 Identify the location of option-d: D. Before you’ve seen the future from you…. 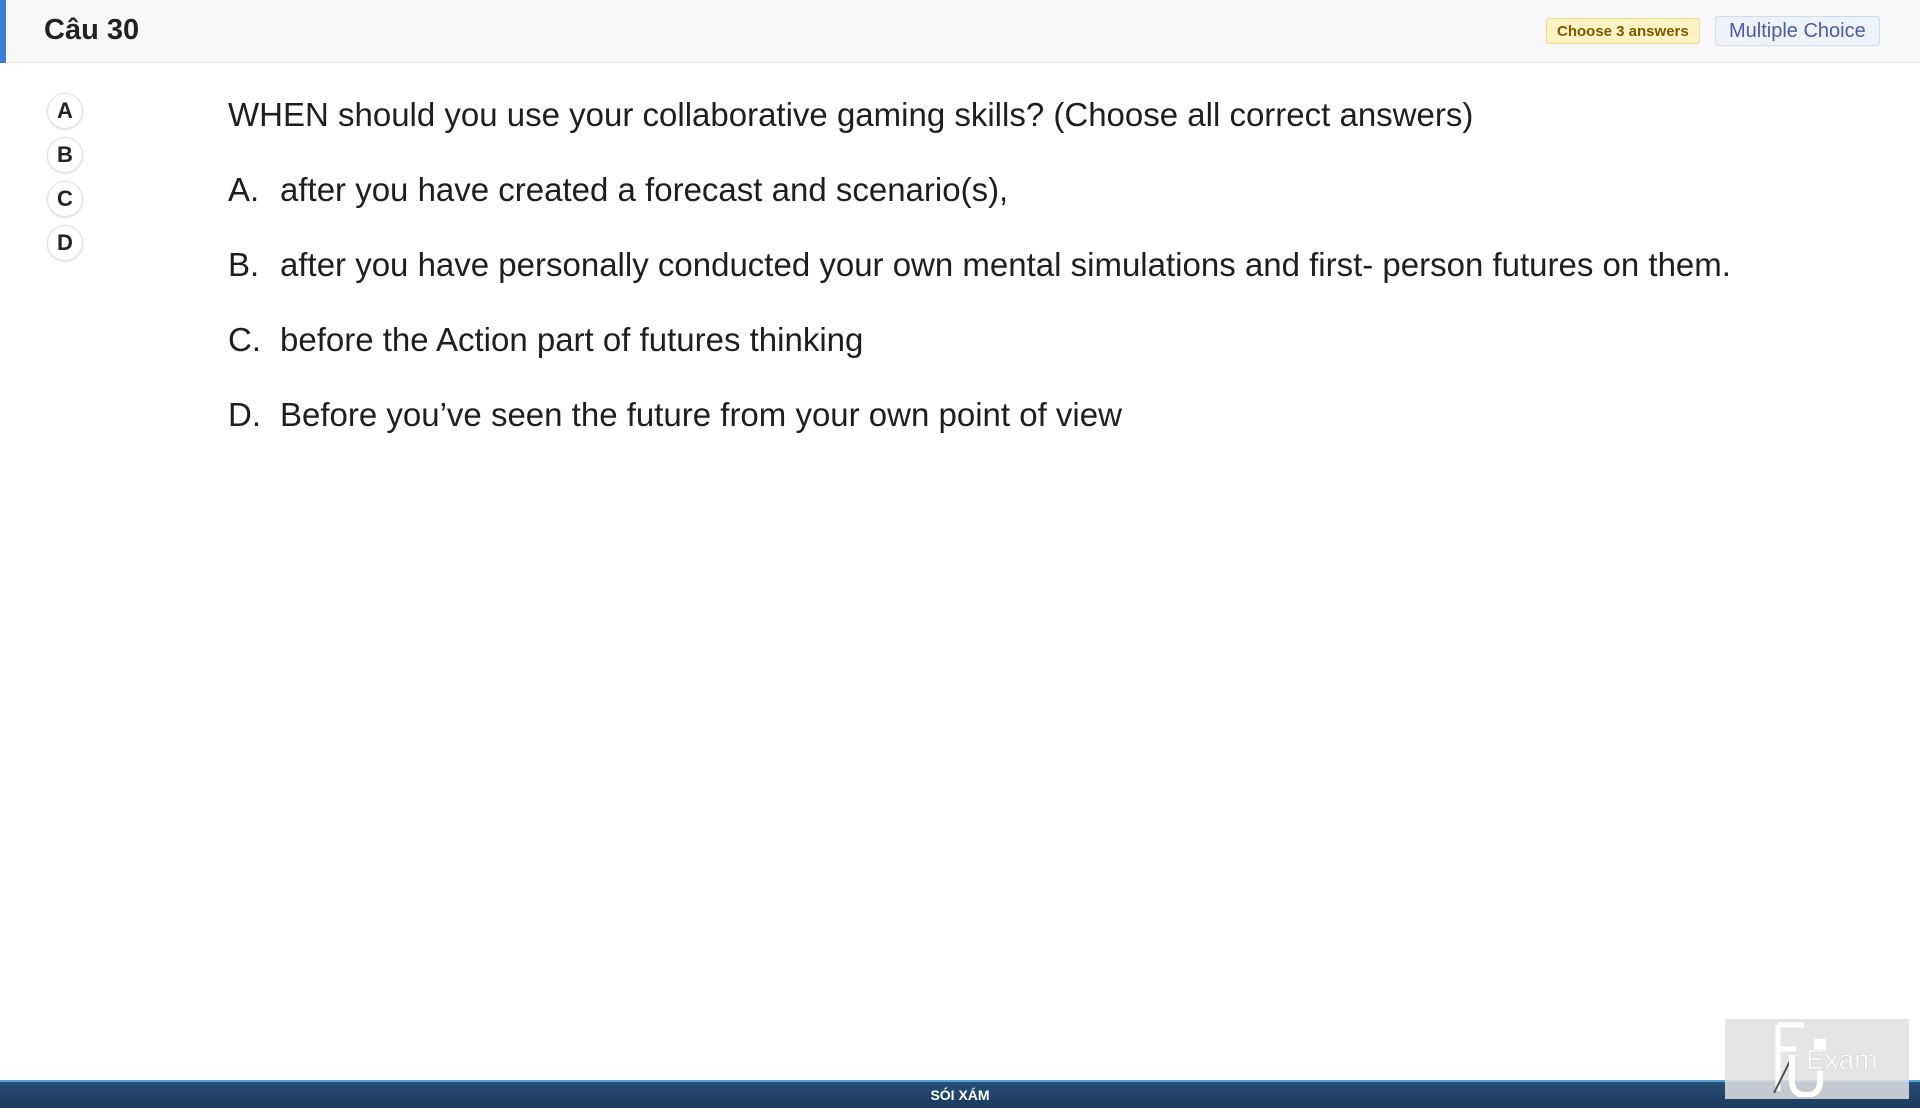
(675, 415).